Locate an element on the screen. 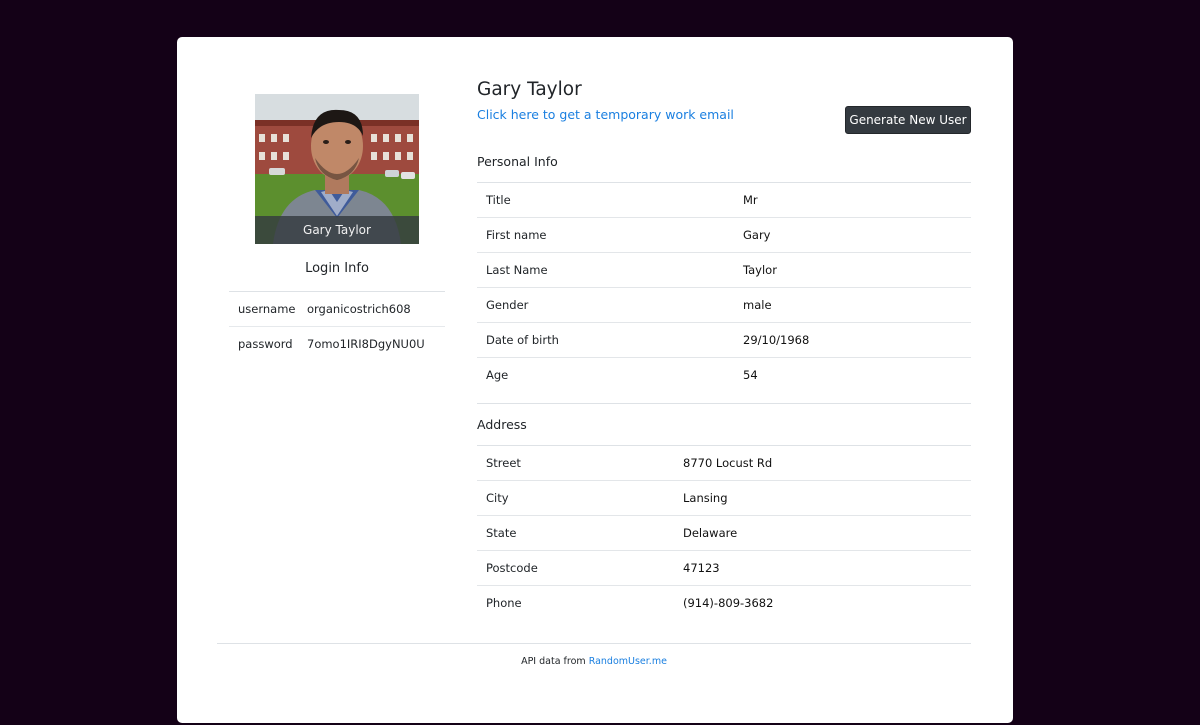 The image size is (1200, 725). generate-new-user-button: Generate New User is located at coordinates (908, 120).